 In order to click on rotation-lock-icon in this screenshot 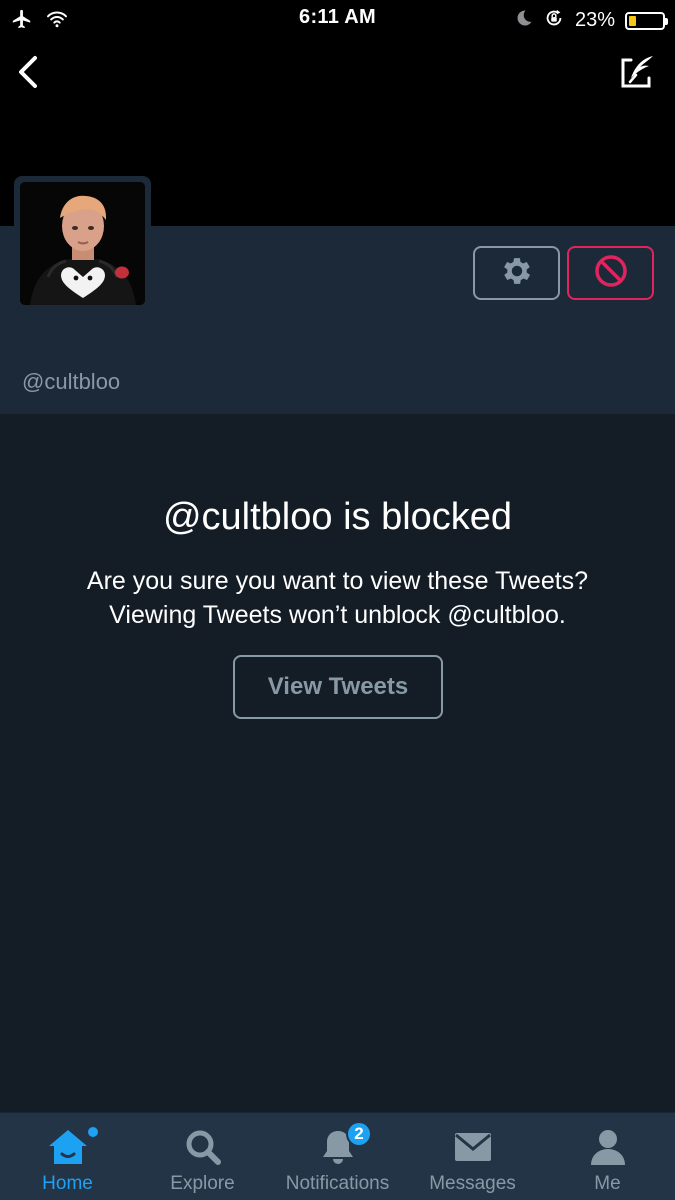, I will do `click(554, 20)`.